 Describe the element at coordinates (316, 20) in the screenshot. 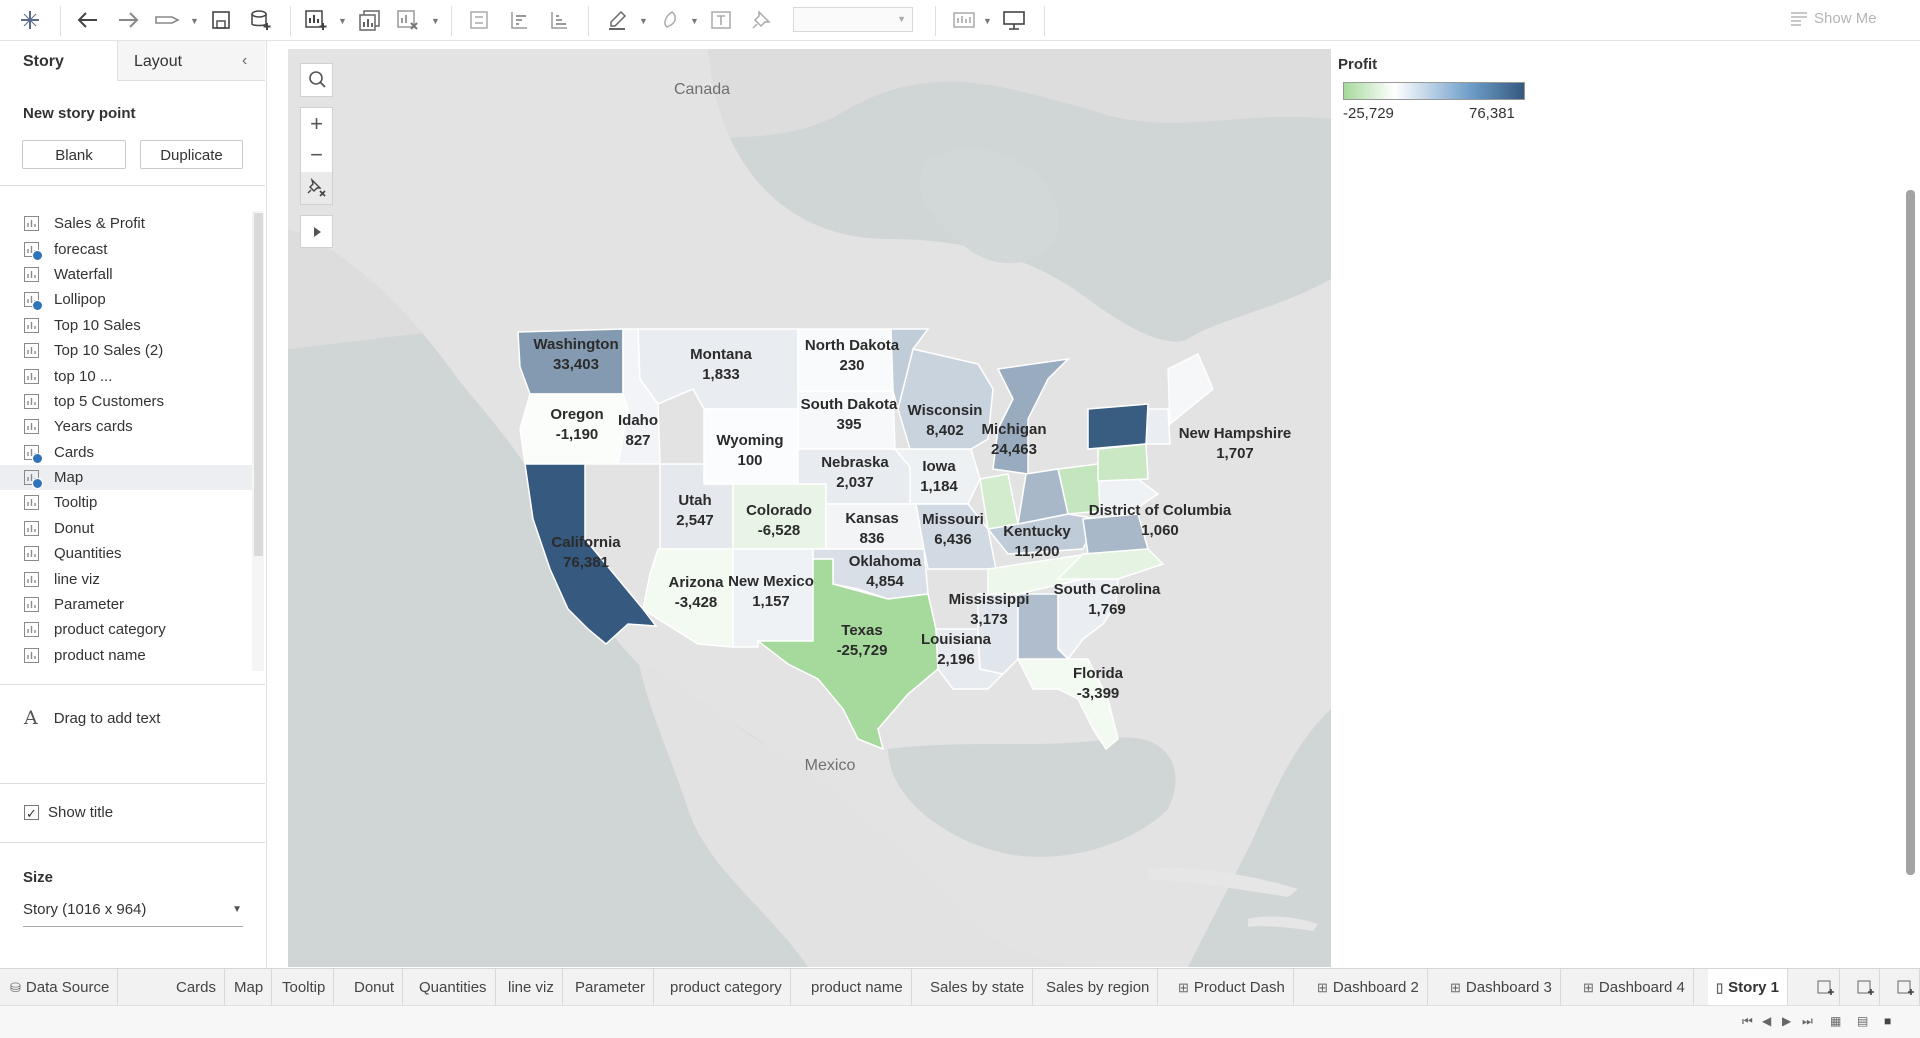

I see `new-worksheet-icon` at that location.